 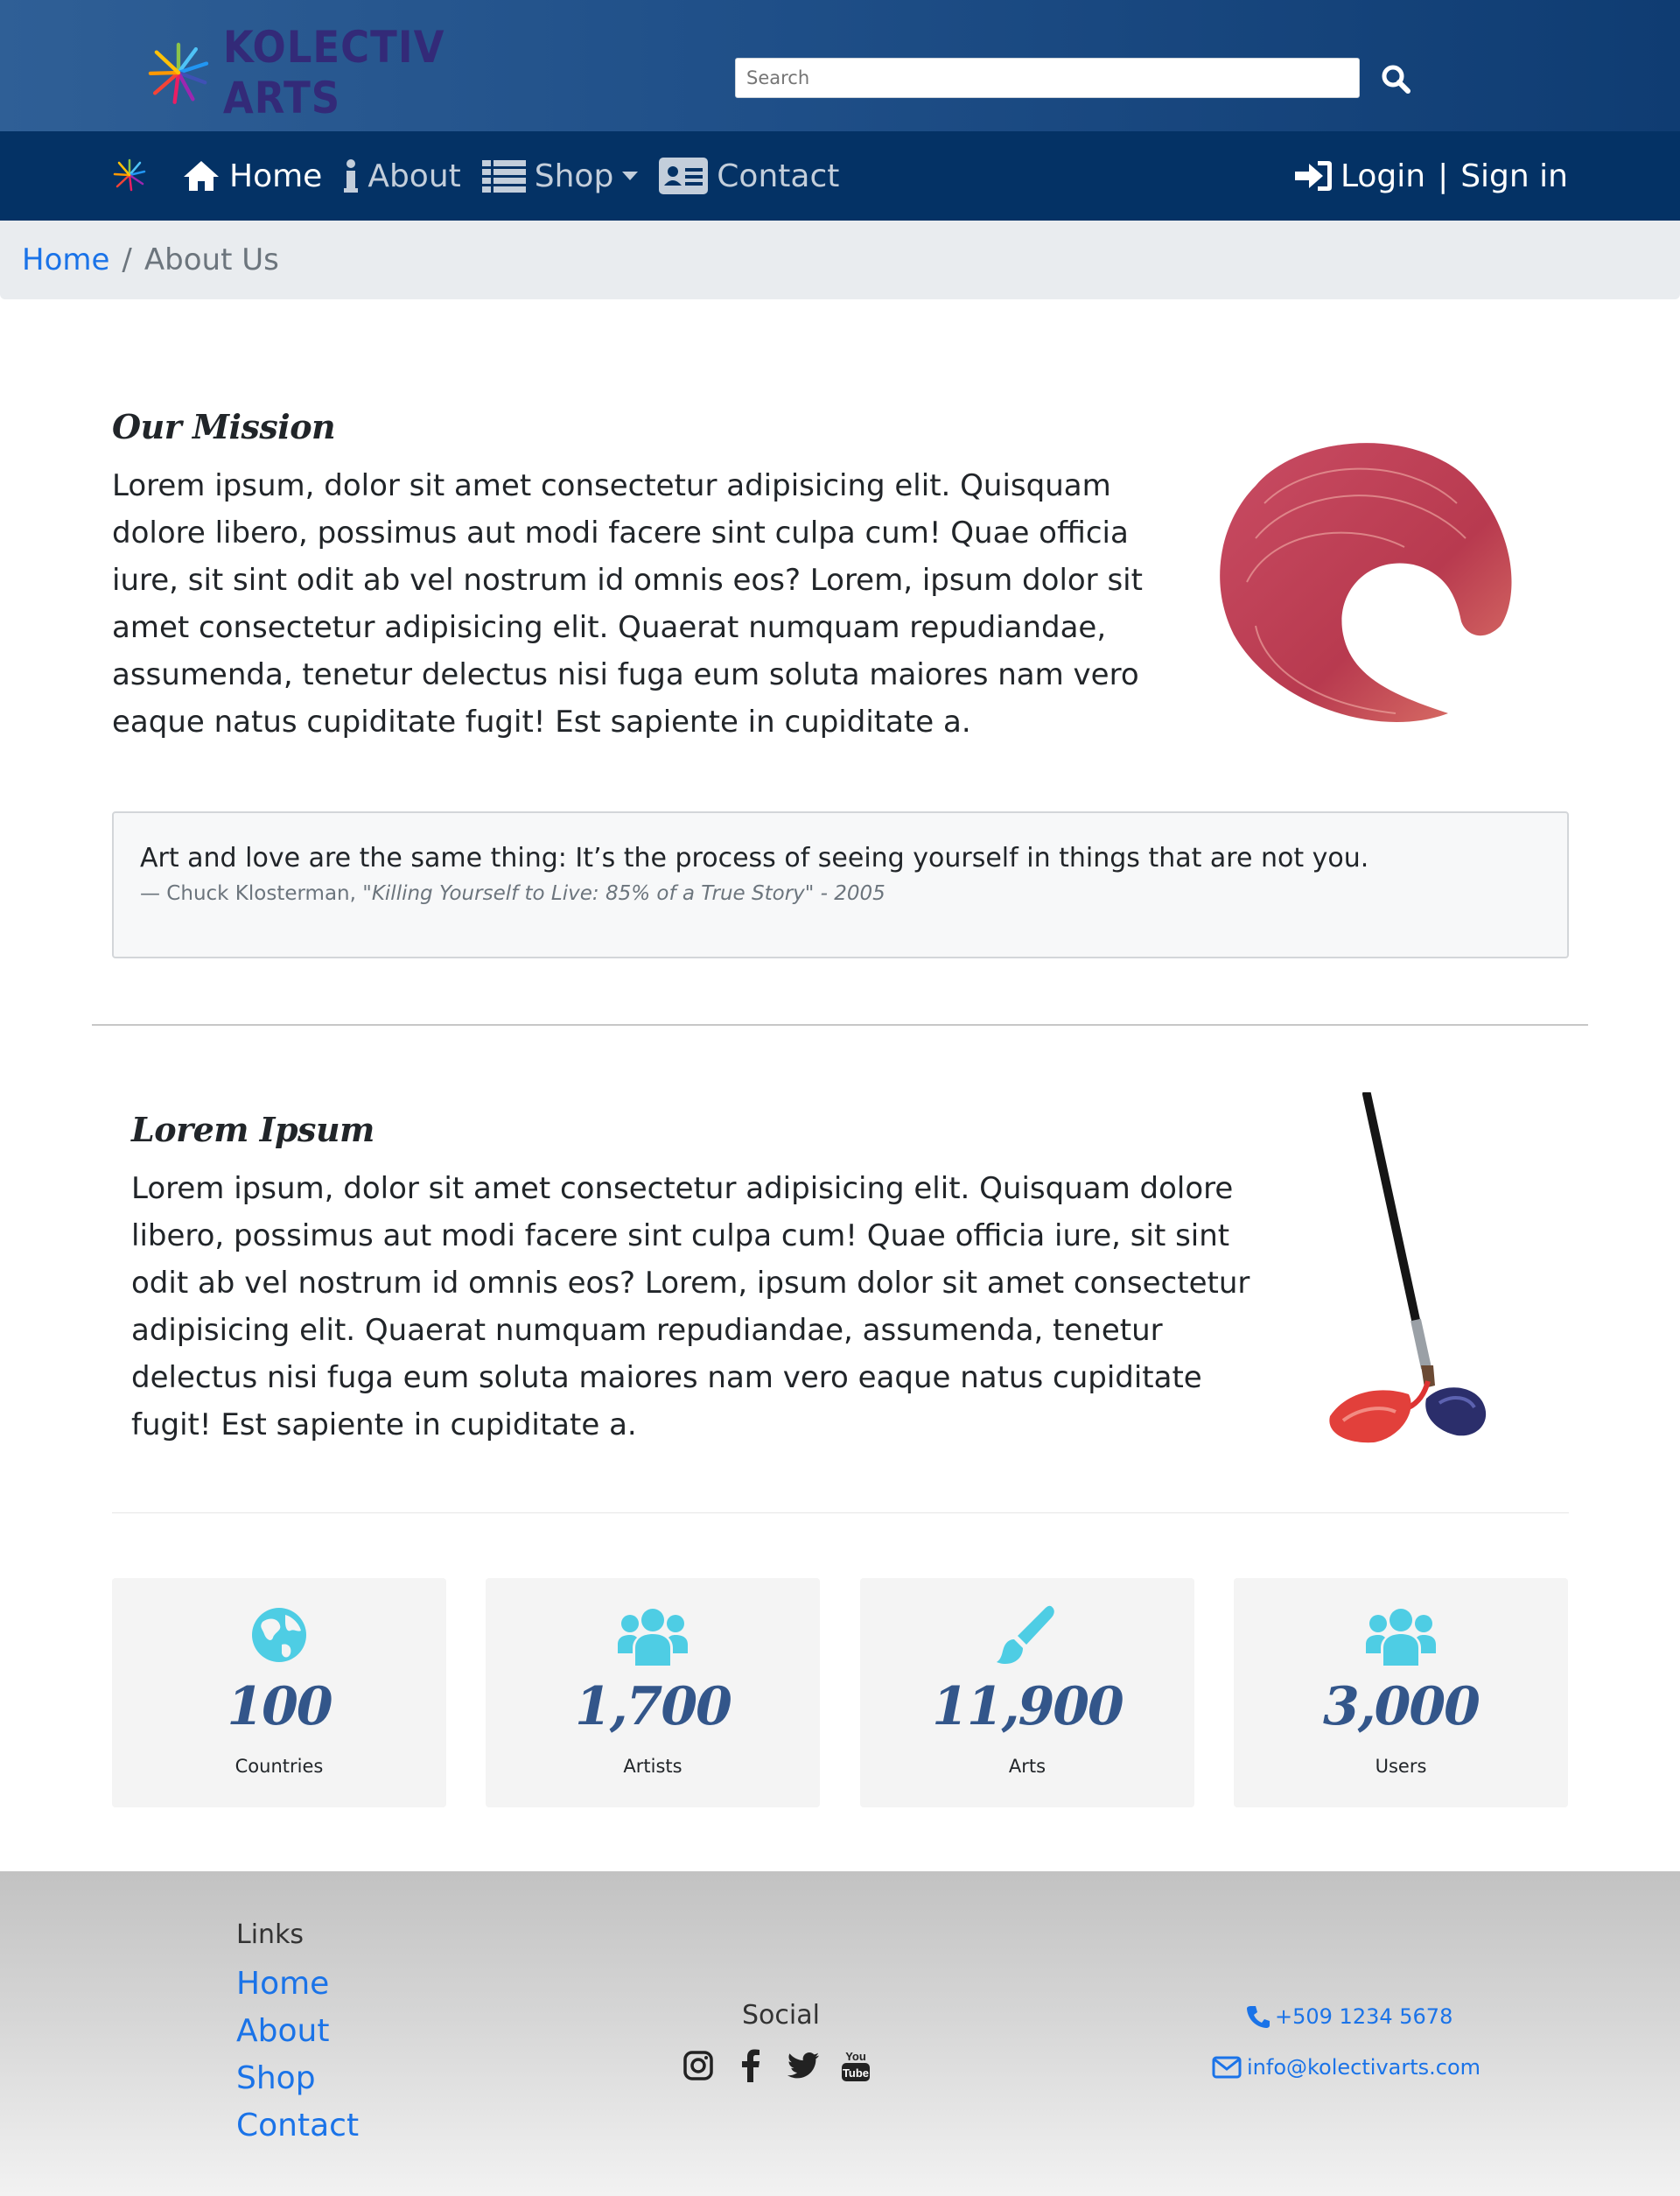 What do you see at coordinates (781, 2015) in the screenshot?
I see `footer-social-heading: Social` at bounding box center [781, 2015].